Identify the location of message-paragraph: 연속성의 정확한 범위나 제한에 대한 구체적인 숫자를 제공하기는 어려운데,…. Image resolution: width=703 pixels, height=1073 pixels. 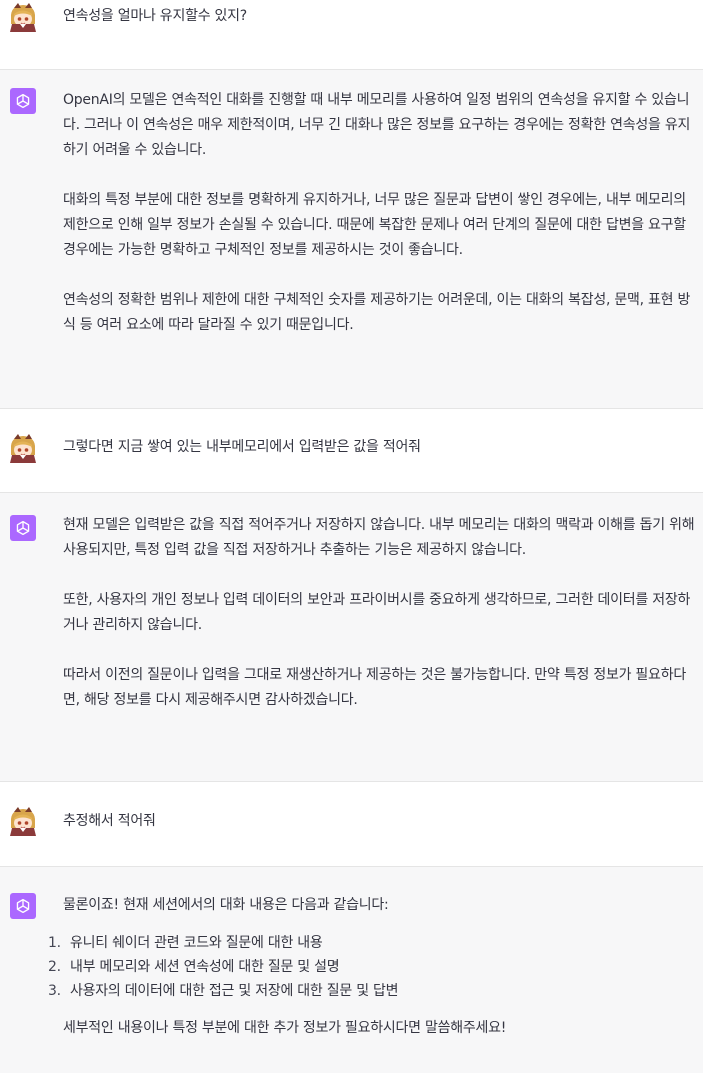
(377, 312).